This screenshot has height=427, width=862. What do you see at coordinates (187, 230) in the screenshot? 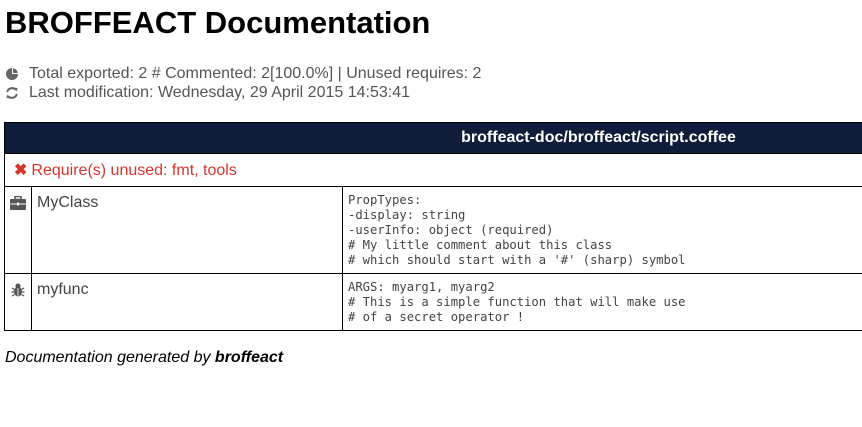
I see `entry-name: MyClass` at bounding box center [187, 230].